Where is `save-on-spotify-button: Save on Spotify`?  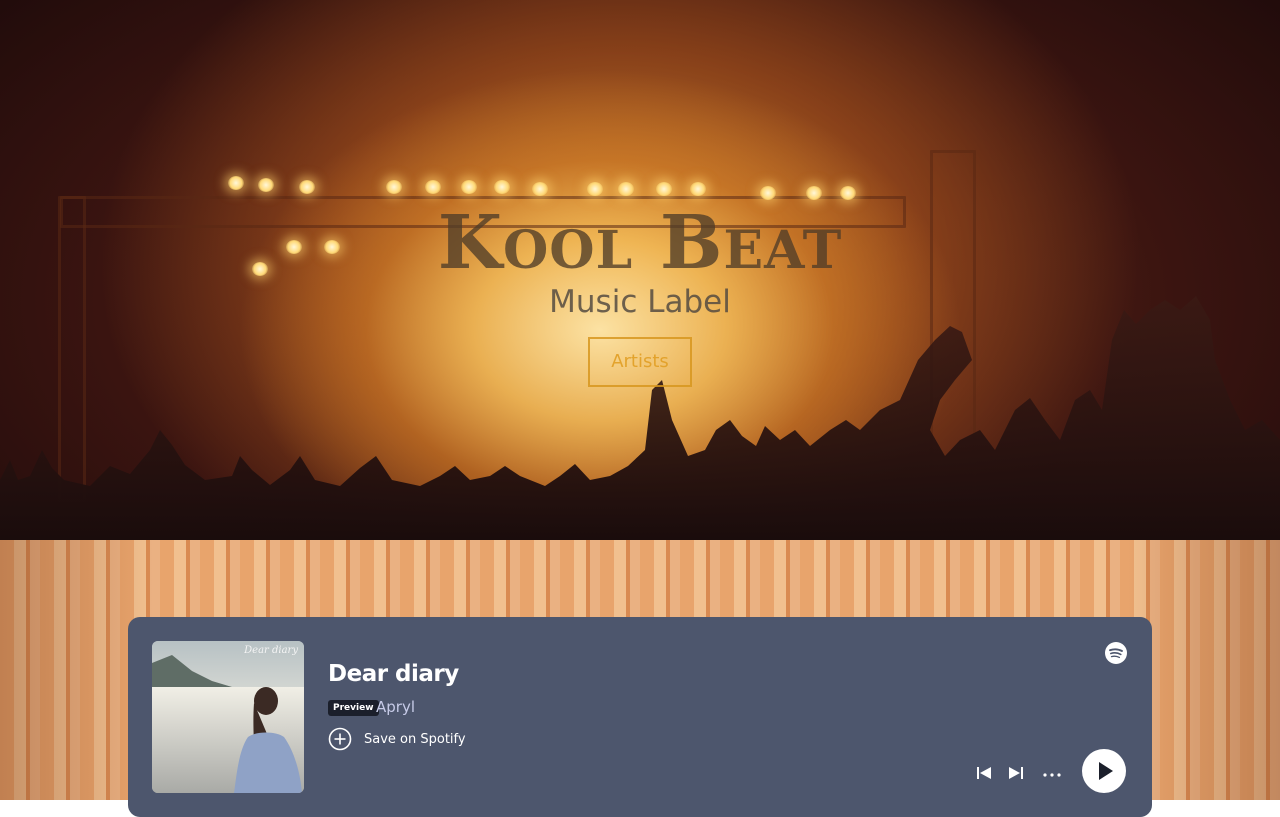
save-on-spotify-button: Save on Spotify is located at coordinates (397, 739).